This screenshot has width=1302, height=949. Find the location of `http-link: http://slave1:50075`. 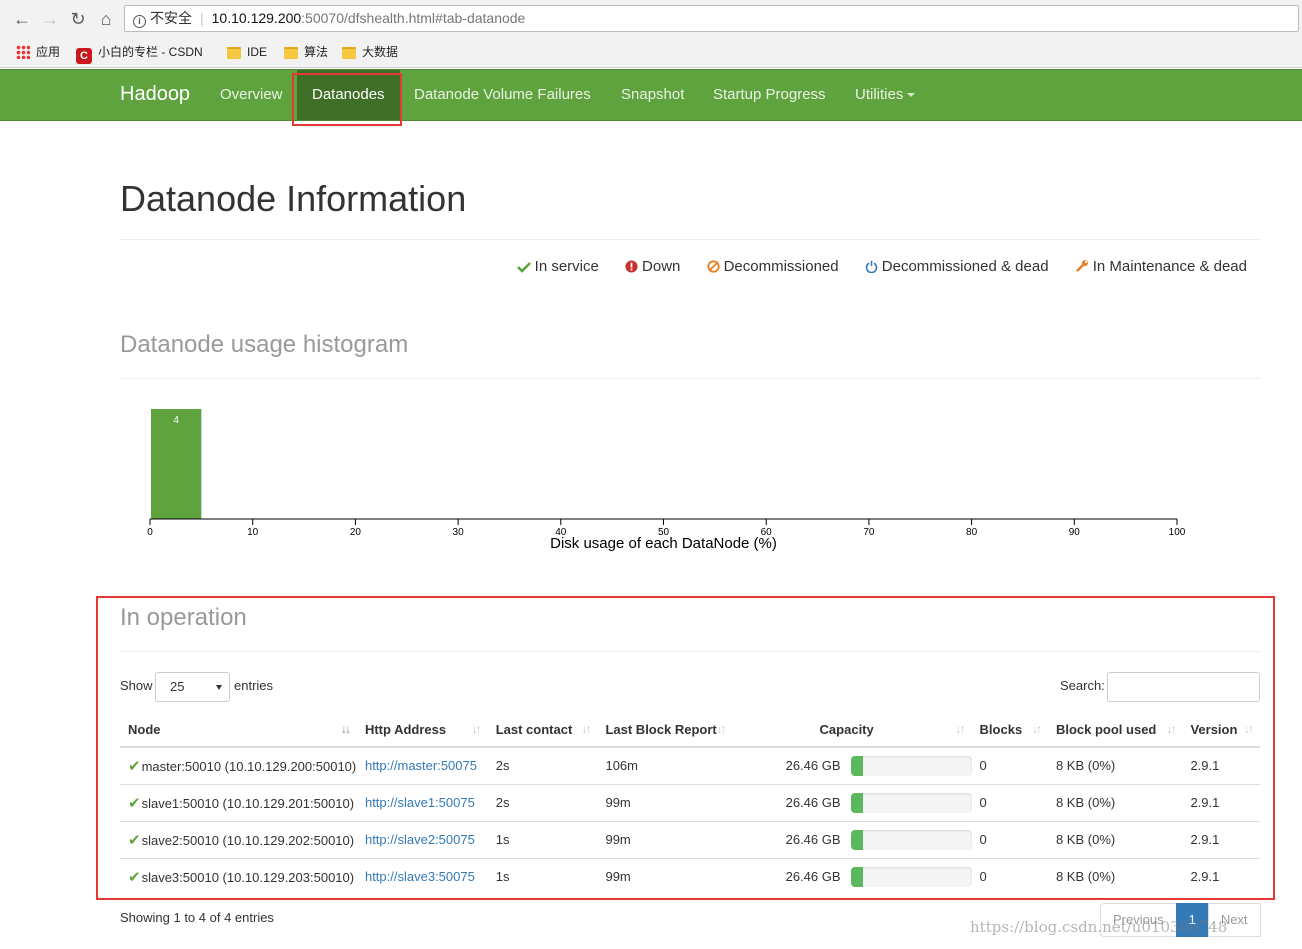

http-link: http://slave1:50075 is located at coordinates (420, 802).